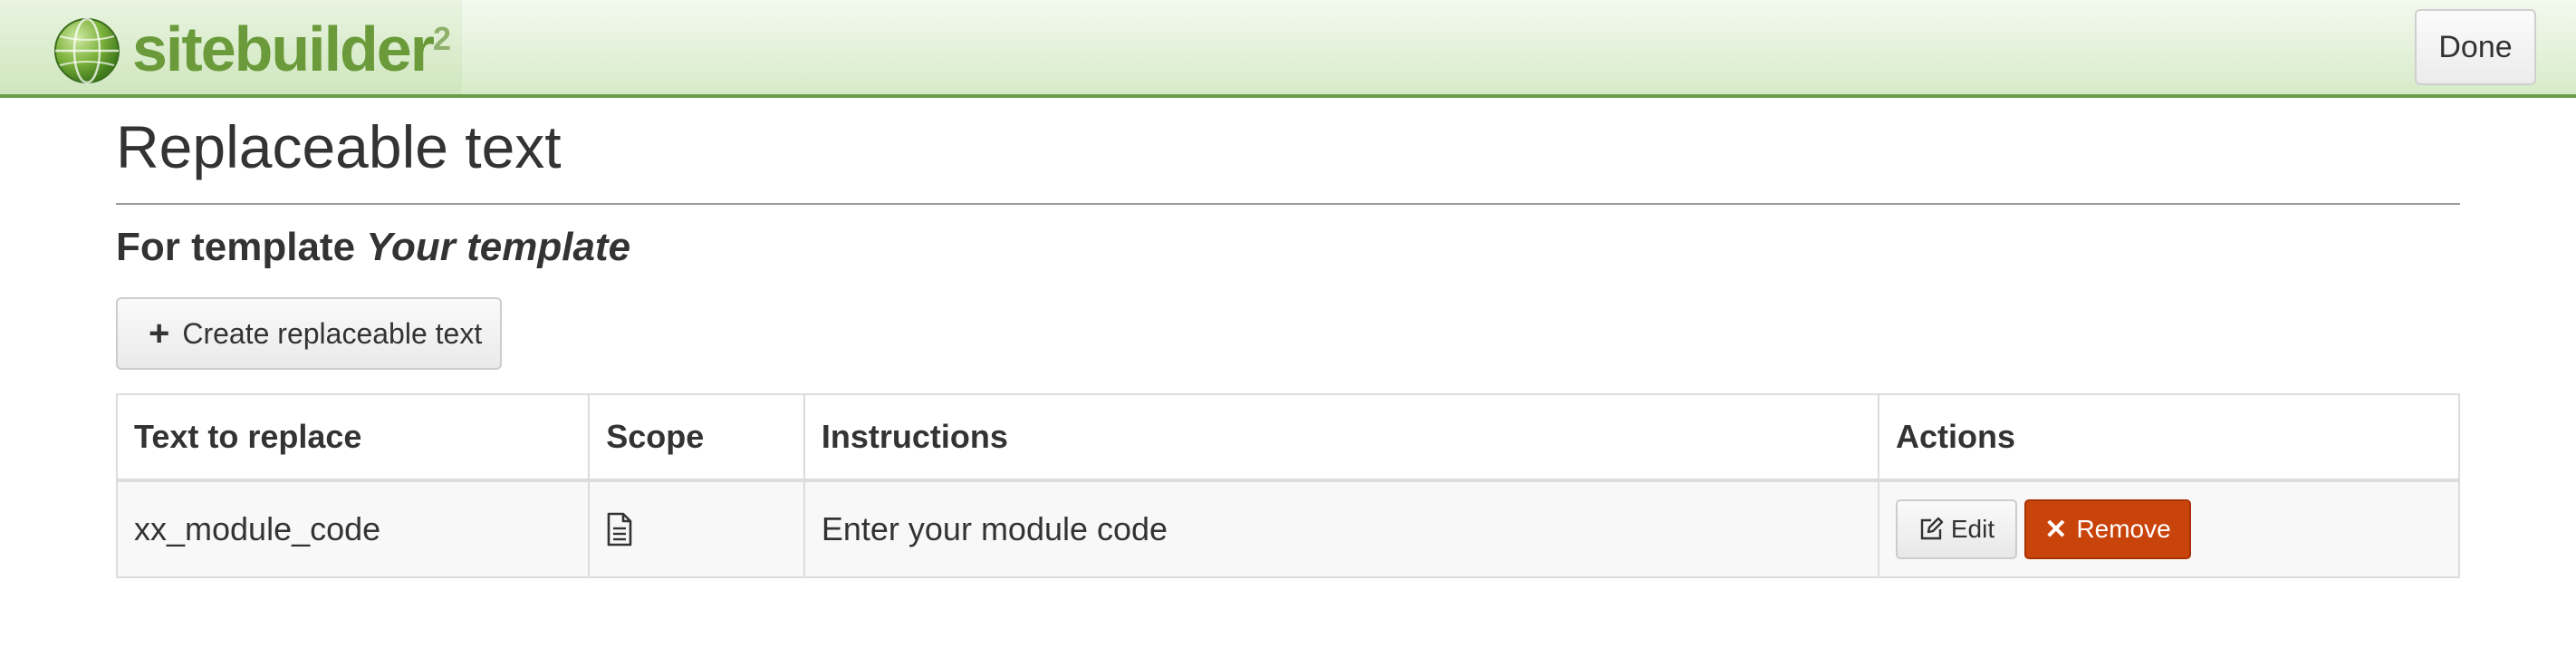 The image size is (2576, 658). I want to click on actions-cell: Edit ✕ Remove, so click(2168, 529).